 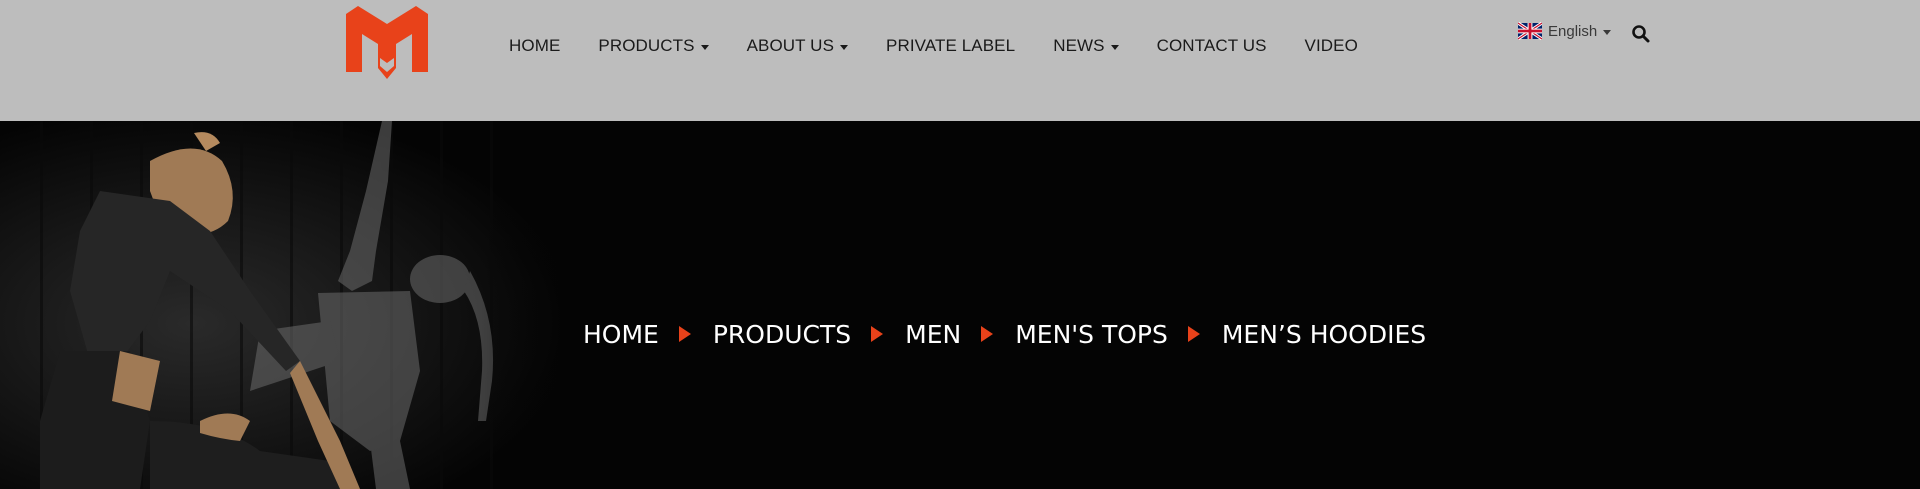 What do you see at coordinates (1079, 45) in the screenshot?
I see `nav-news-label: NEWS` at bounding box center [1079, 45].